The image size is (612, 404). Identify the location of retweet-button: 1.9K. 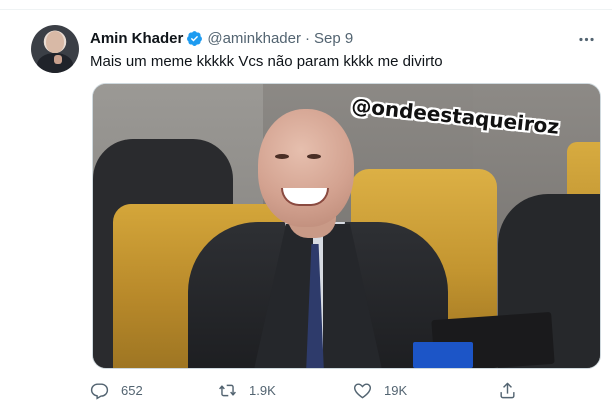
(247, 390).